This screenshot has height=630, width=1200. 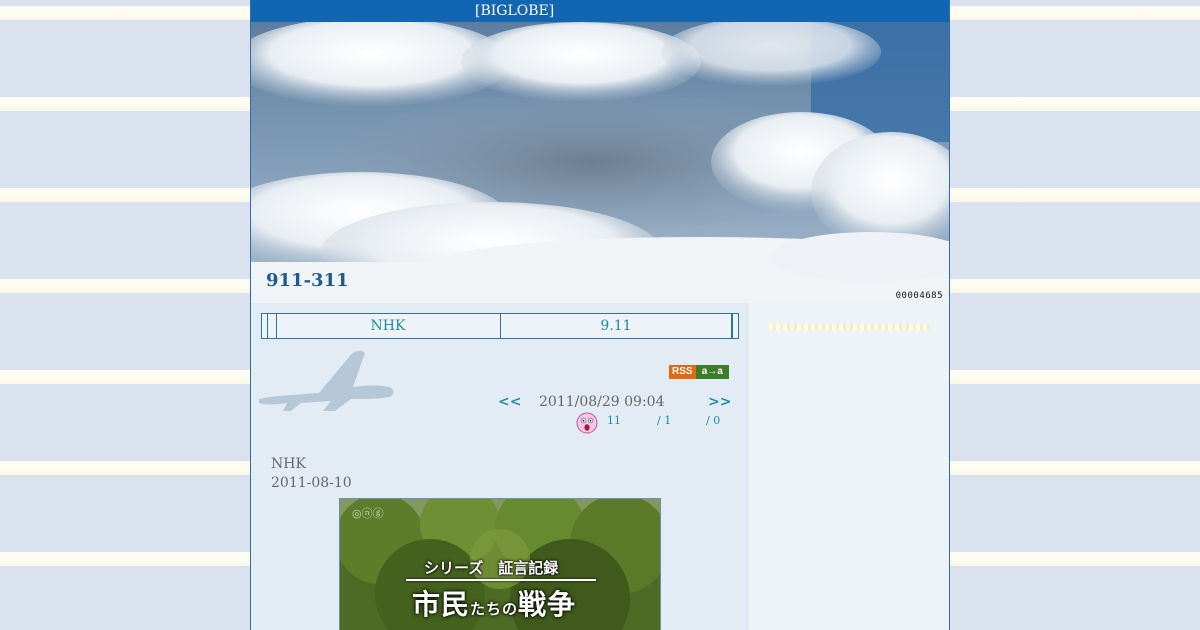 What do you see at coordinates (849, 327) in the screenshot?
I see `sidebar-decoration` at bounding box center [849, 327].